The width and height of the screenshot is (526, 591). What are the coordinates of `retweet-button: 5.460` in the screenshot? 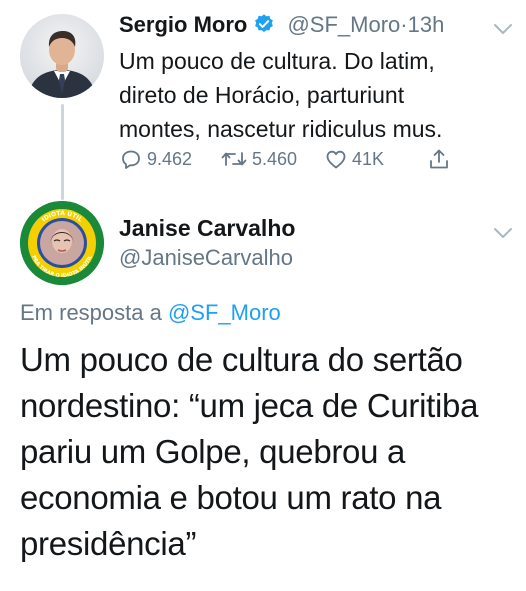 It's located at (258, 159).